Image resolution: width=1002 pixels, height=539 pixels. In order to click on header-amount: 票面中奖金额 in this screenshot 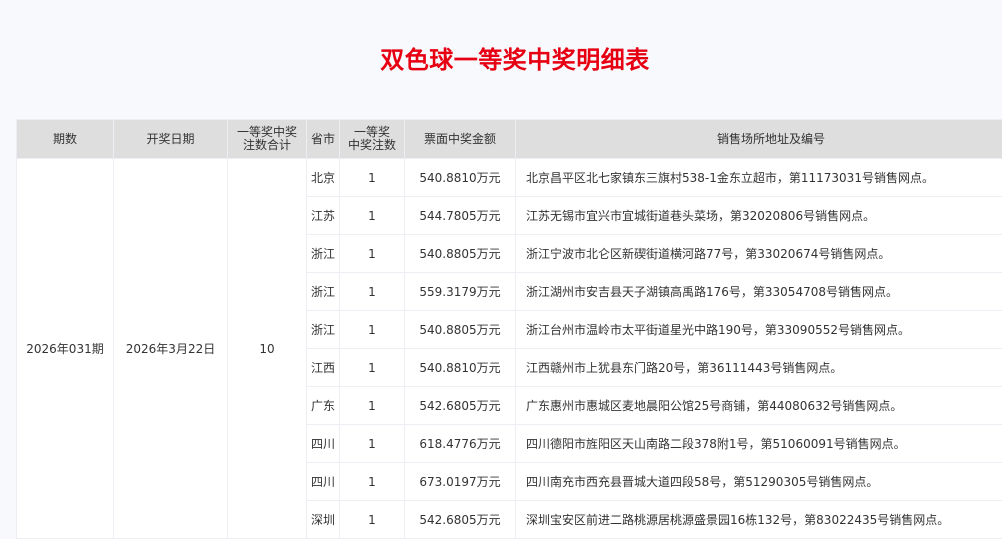, I will do `click(460, 139)`.